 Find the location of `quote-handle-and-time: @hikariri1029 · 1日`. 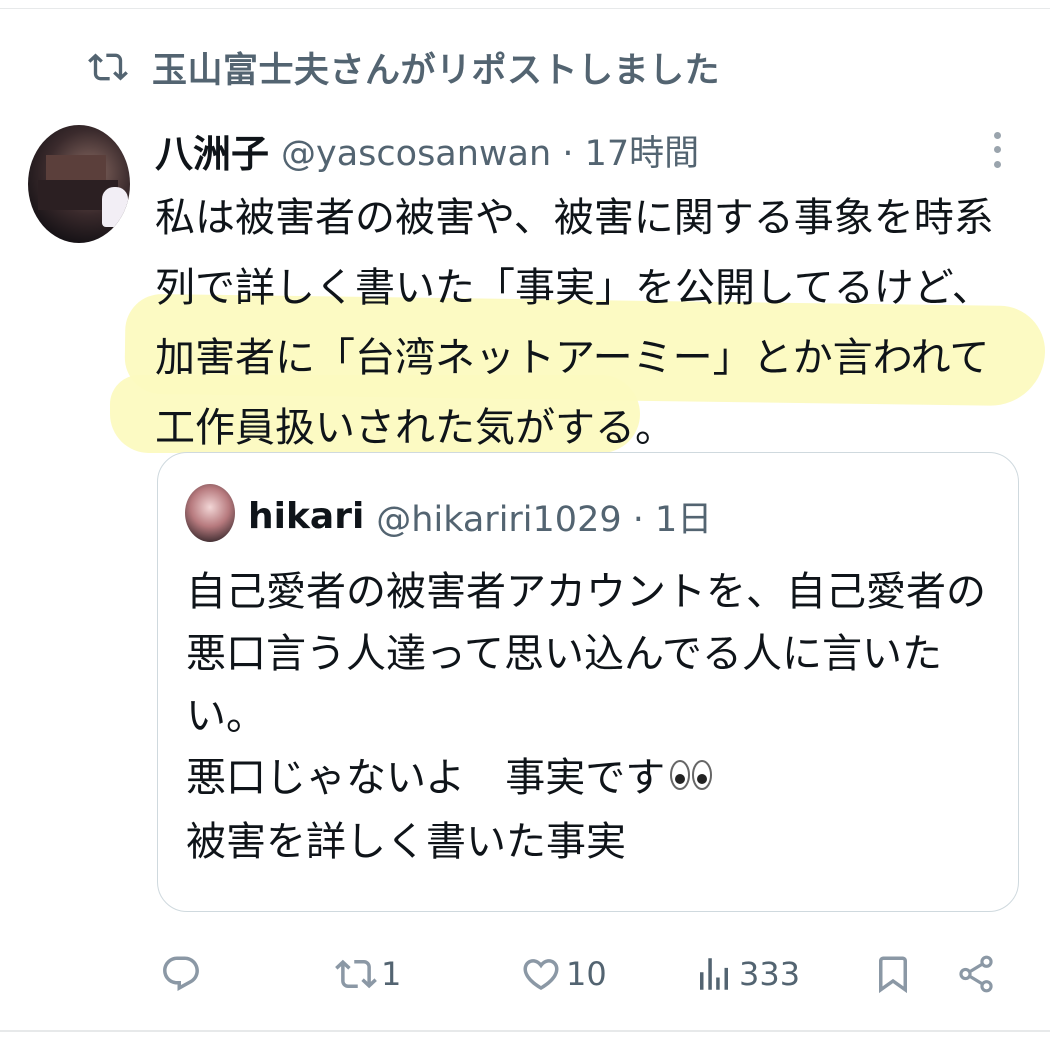

quote-handle-and-time: @hikariri1029 · 1日 is located at coordinates (544, 519).